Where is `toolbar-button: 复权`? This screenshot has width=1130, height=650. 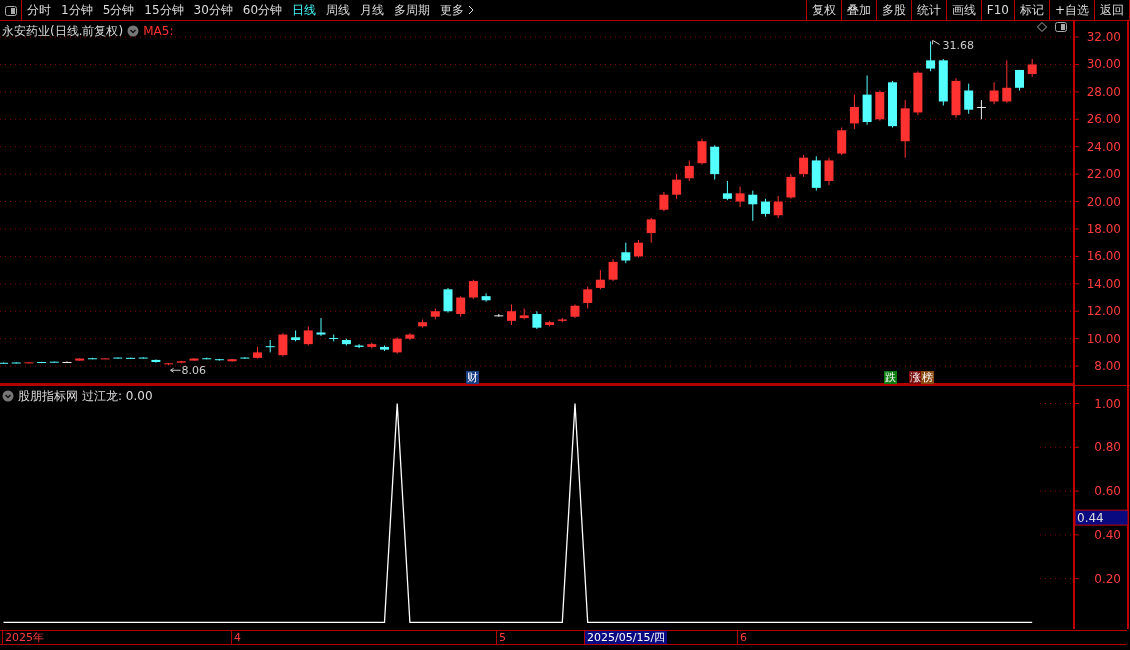
toolbar-button: 复权 is located at coordinates (823, 10).